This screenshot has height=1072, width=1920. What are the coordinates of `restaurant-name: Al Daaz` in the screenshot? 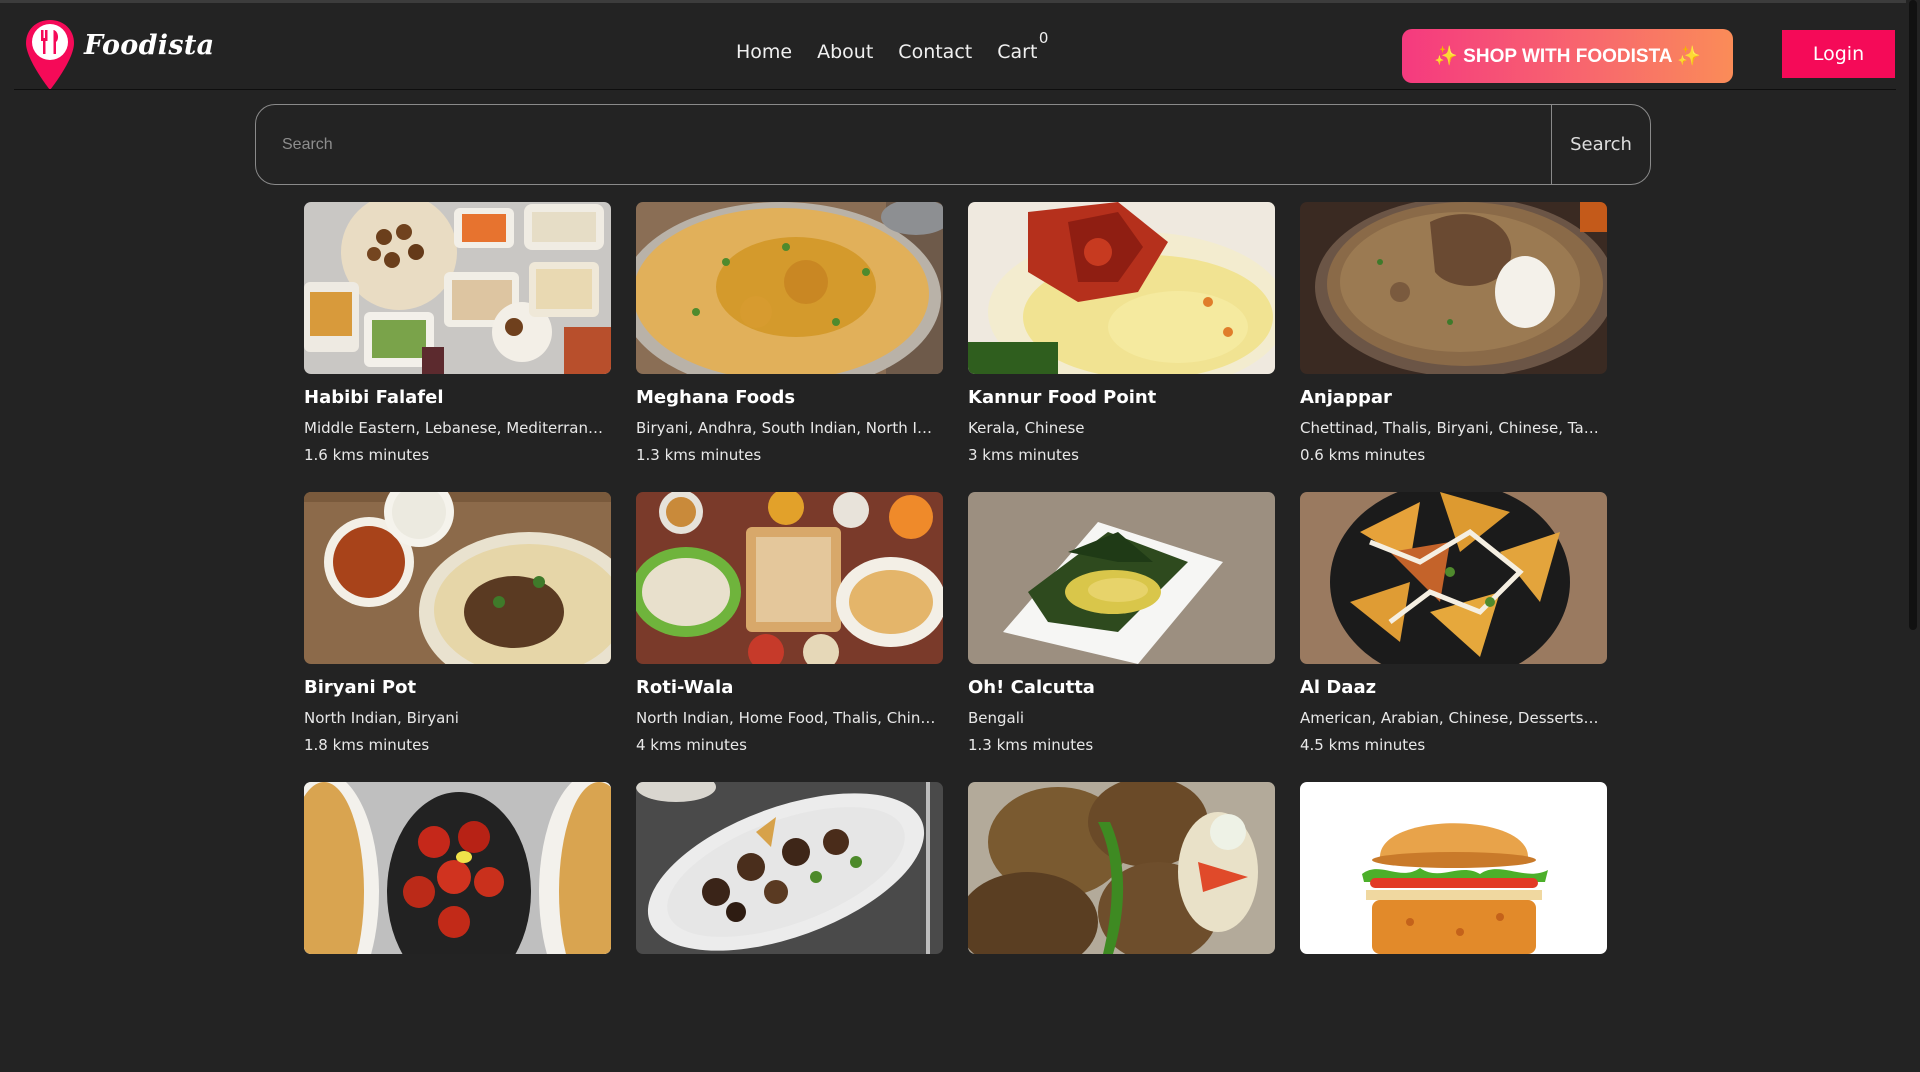 It's located at (1338, 687).